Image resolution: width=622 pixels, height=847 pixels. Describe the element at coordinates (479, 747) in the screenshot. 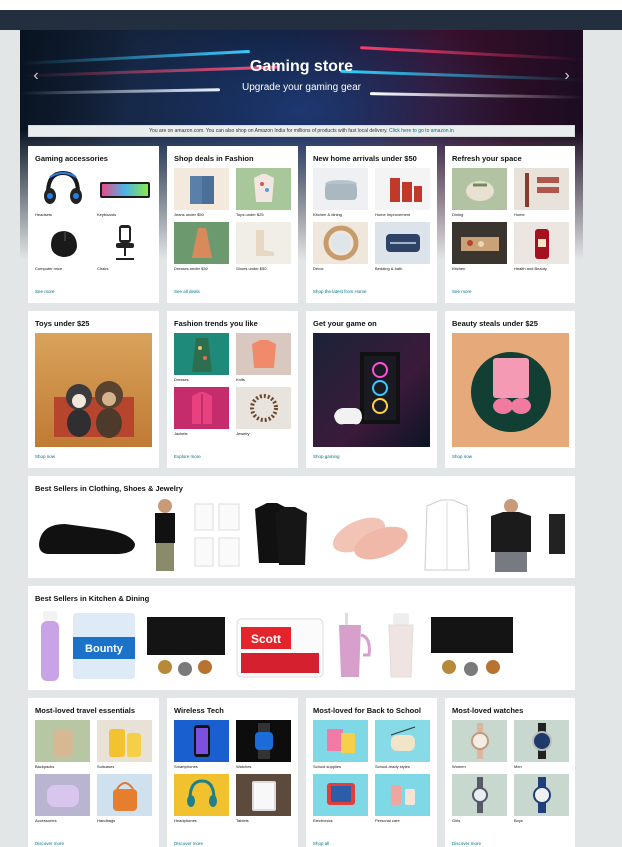

I see `grid-item-women: Women` at that location.